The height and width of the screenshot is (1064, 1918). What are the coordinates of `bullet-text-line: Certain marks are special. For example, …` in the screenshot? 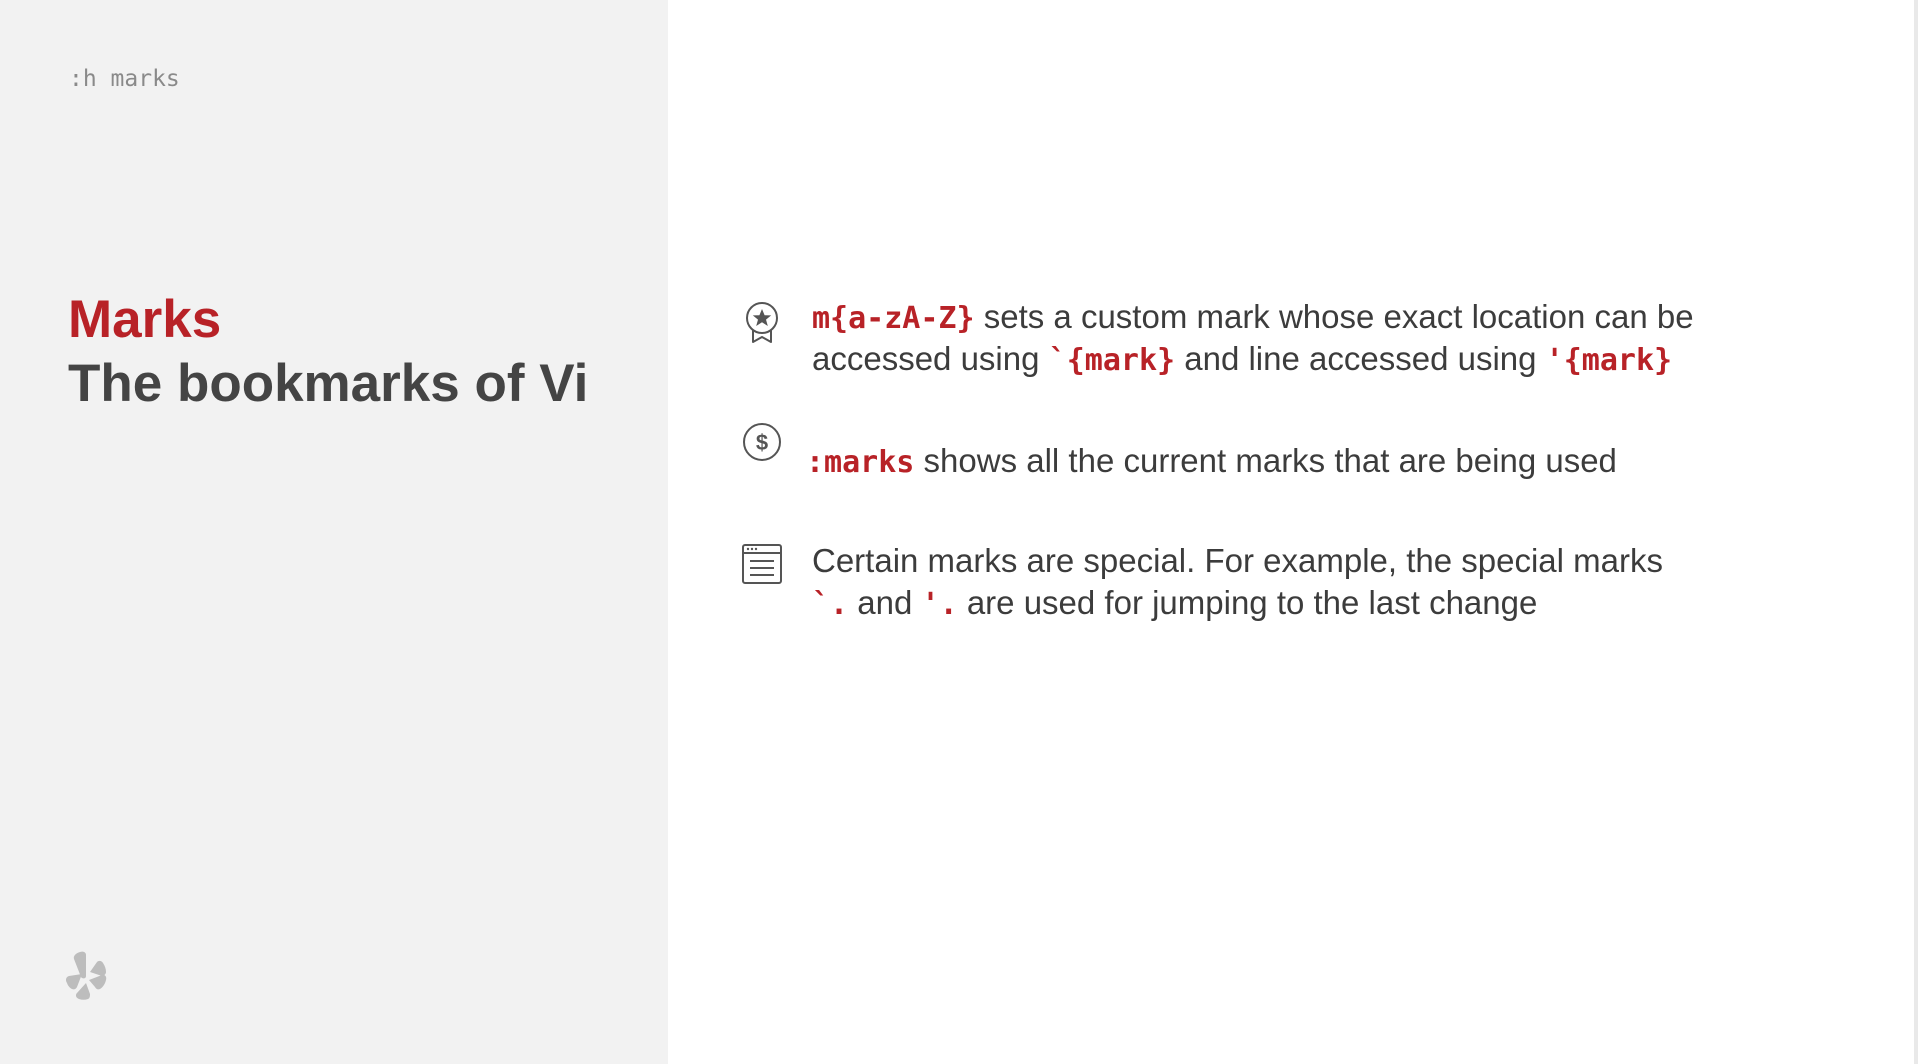 It's located at (1237, 561).